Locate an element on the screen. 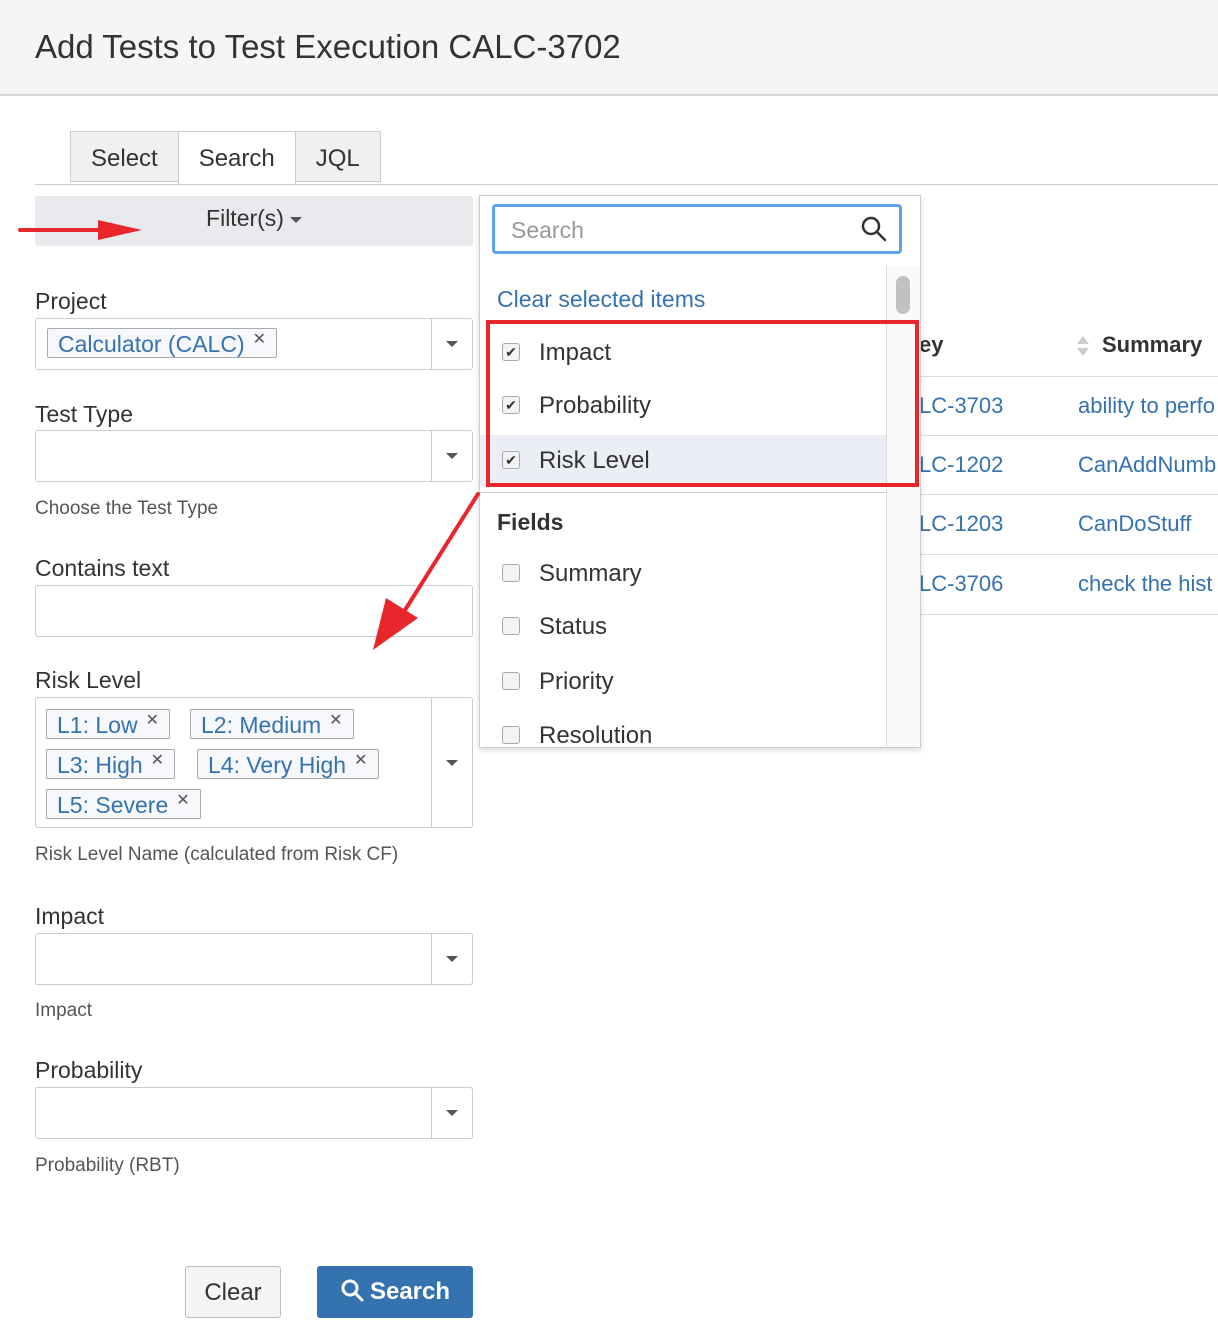 Image resolution: width=1218 pixels, height=1336 pixels. risk-chip-l2: L2: Medium ✕ is located at coordinates (272, 724).